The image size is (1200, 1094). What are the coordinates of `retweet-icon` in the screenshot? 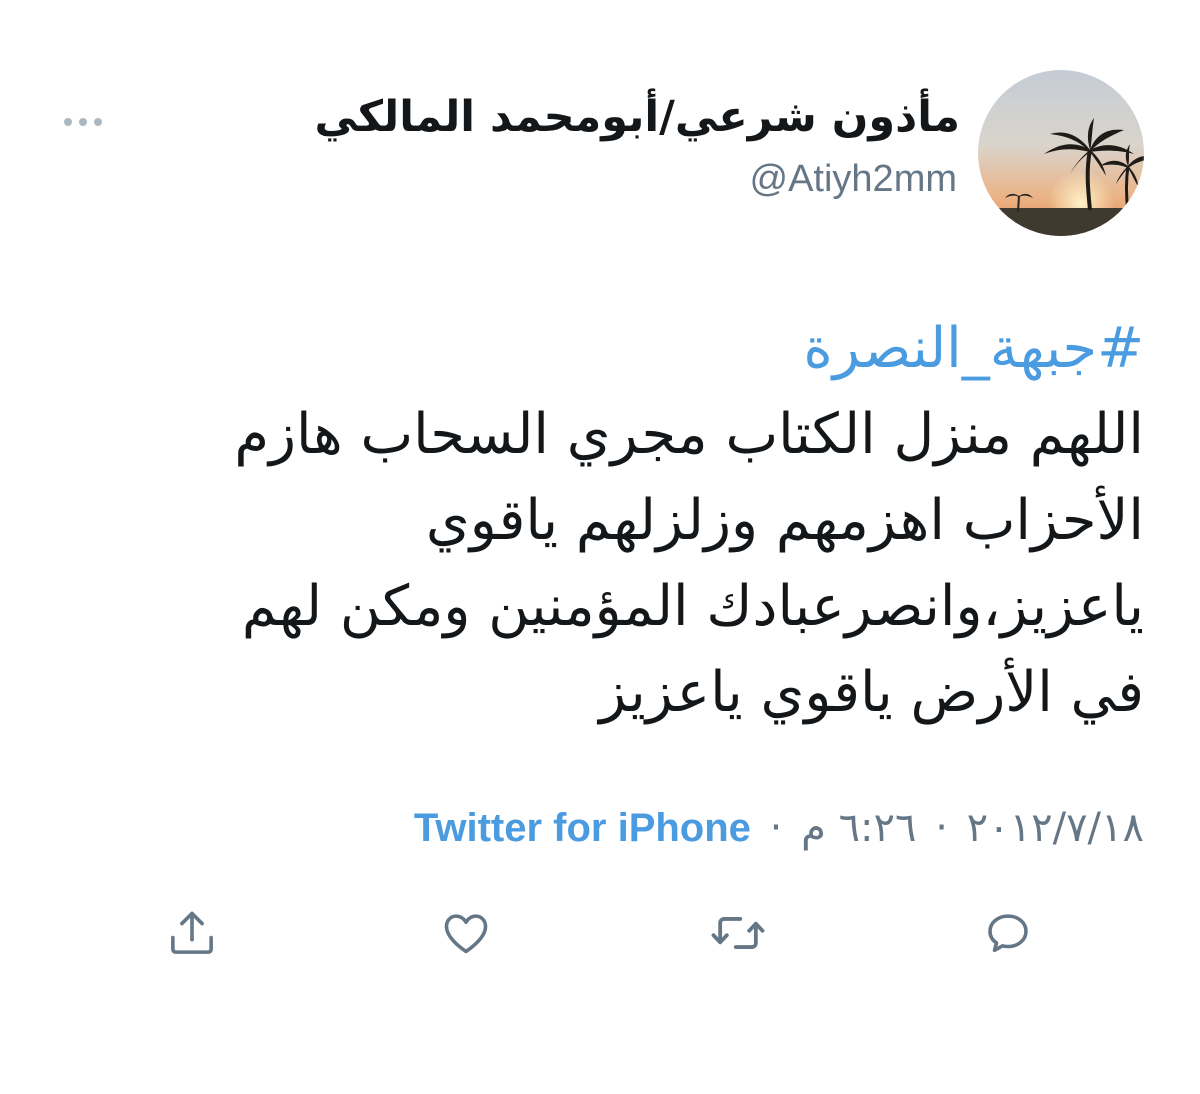 It's located at (738, 933).